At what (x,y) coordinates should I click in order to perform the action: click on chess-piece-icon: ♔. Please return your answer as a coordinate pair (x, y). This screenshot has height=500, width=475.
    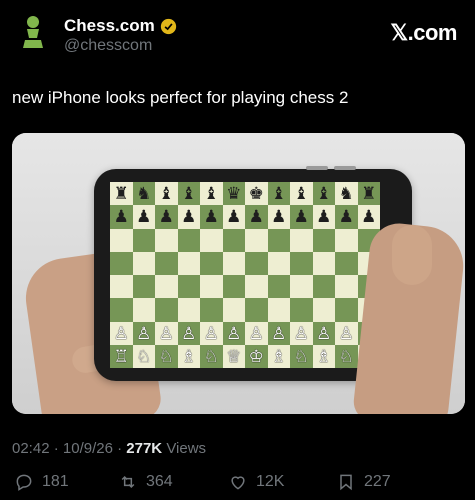
    Looking at the image, I should click on (256, 356).